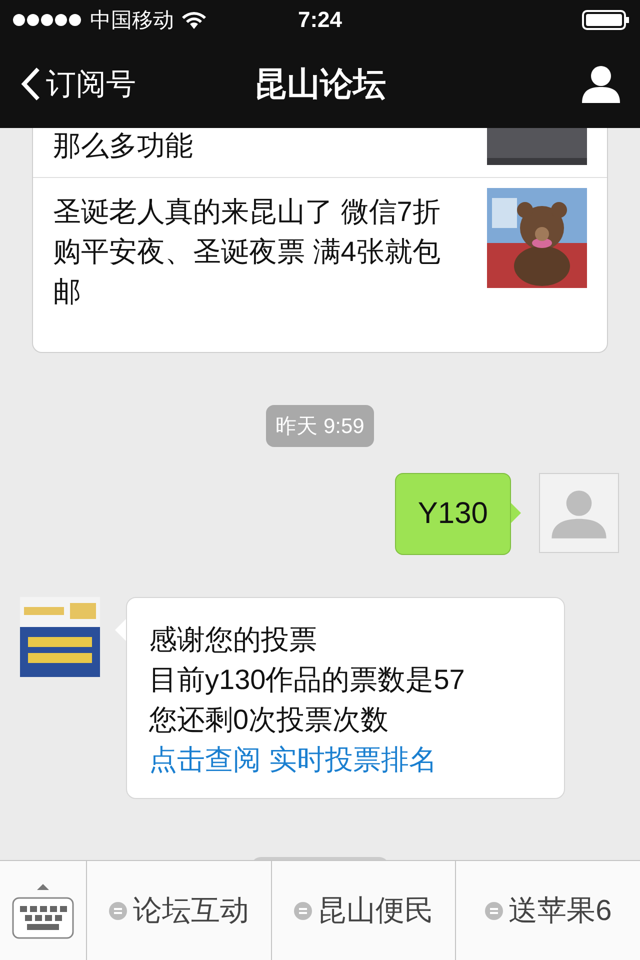 The height and width of the screenshot is (960, 640). What do you see at coordinates (132, 21) in the screenshot?
I see `carrier-name: 中国移动` at bounding box center [132, 21].